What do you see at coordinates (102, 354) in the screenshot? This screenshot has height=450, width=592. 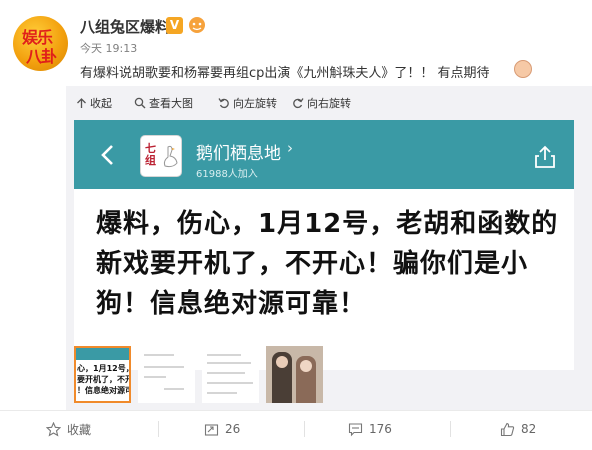 I see `thumbnail-header` at bounding box center [102, 354].